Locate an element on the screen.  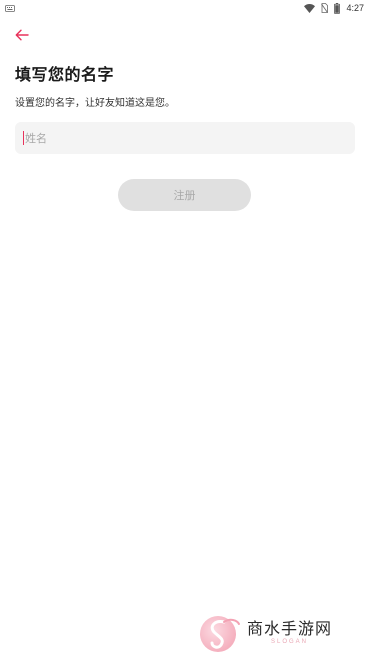
page-title: 填写您的名字 is located at coordinates (65, 74).